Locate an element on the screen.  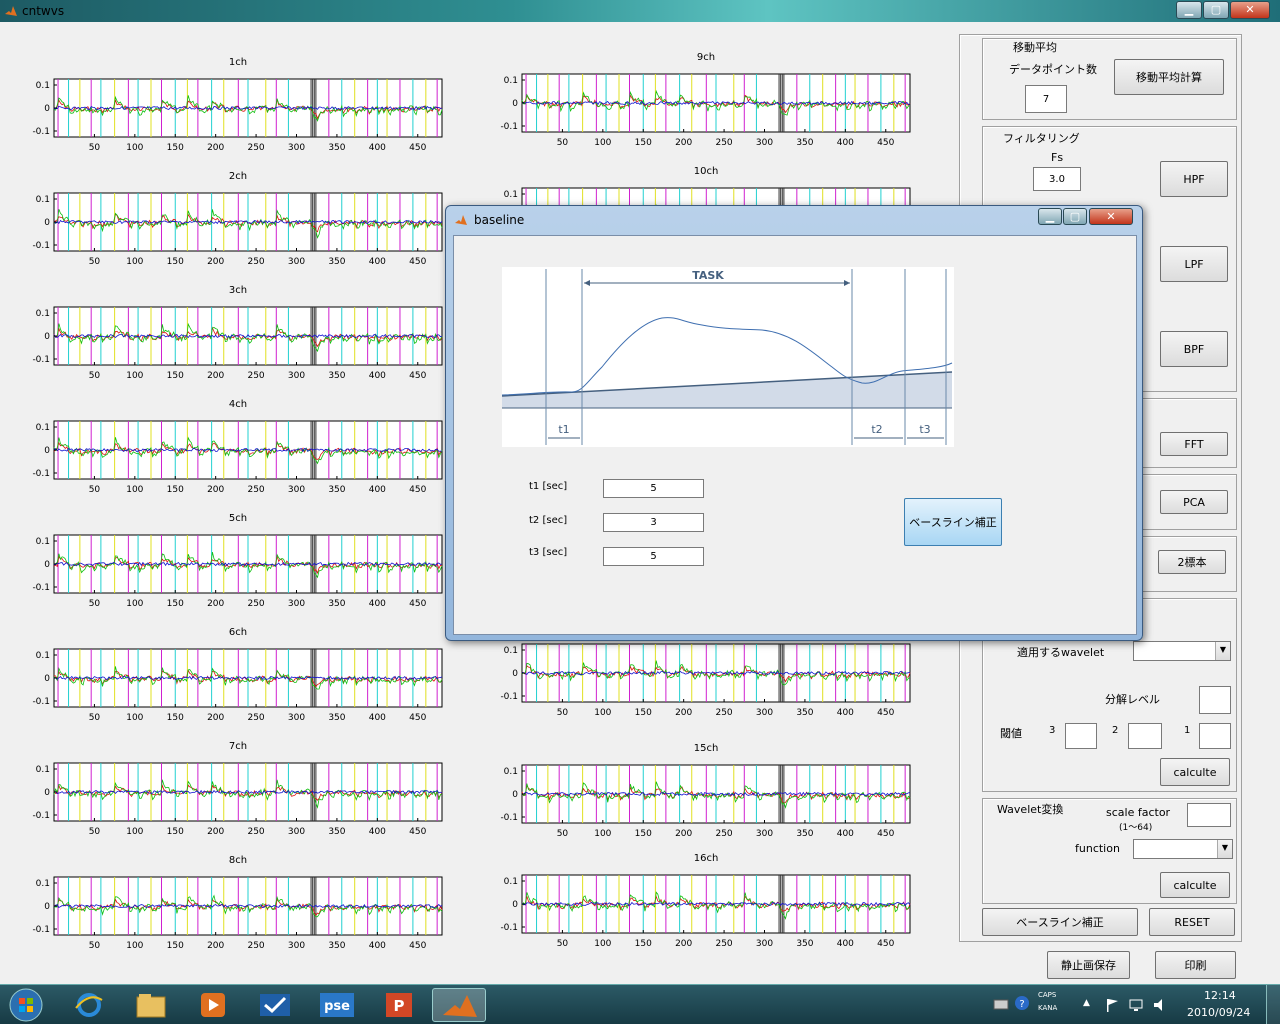
threshold-2-input is located at coordinates (1145, 736).